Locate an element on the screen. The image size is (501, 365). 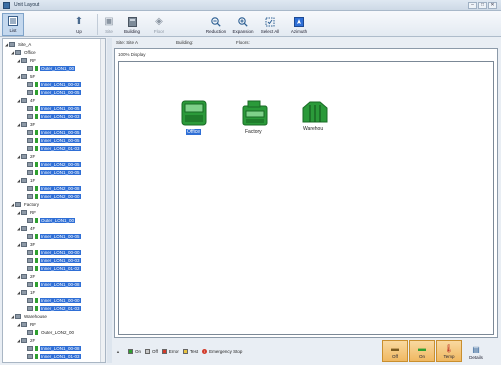
building-icon is located at coordinates (132, 21).